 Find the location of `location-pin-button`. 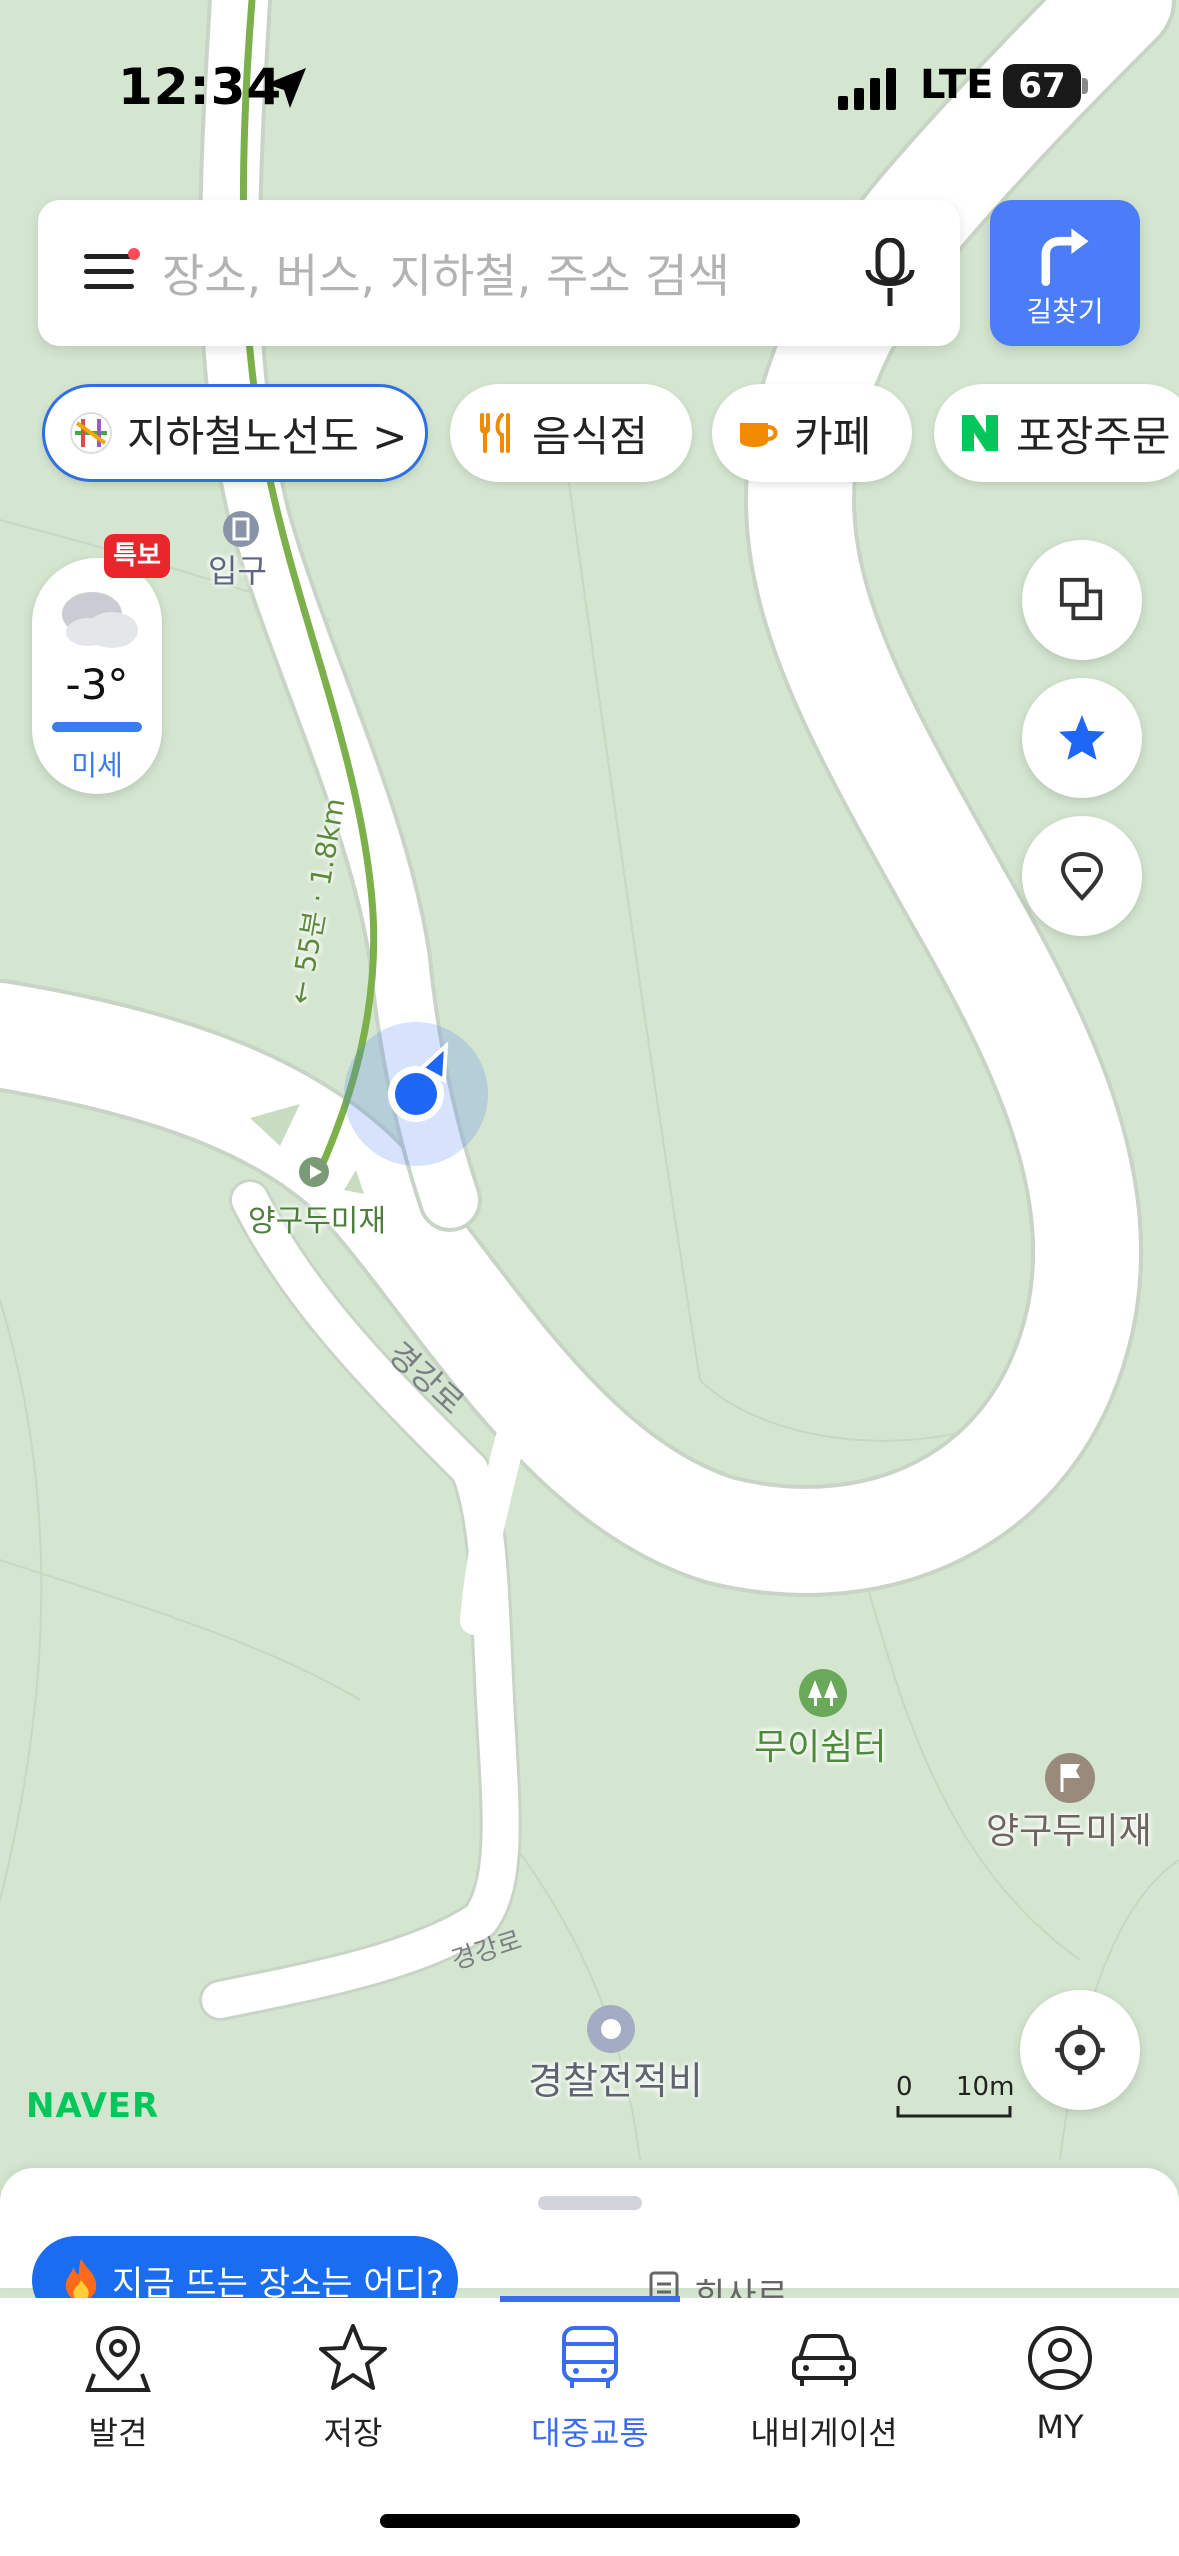

location-pin-button is located at coordinates (1082, 876).